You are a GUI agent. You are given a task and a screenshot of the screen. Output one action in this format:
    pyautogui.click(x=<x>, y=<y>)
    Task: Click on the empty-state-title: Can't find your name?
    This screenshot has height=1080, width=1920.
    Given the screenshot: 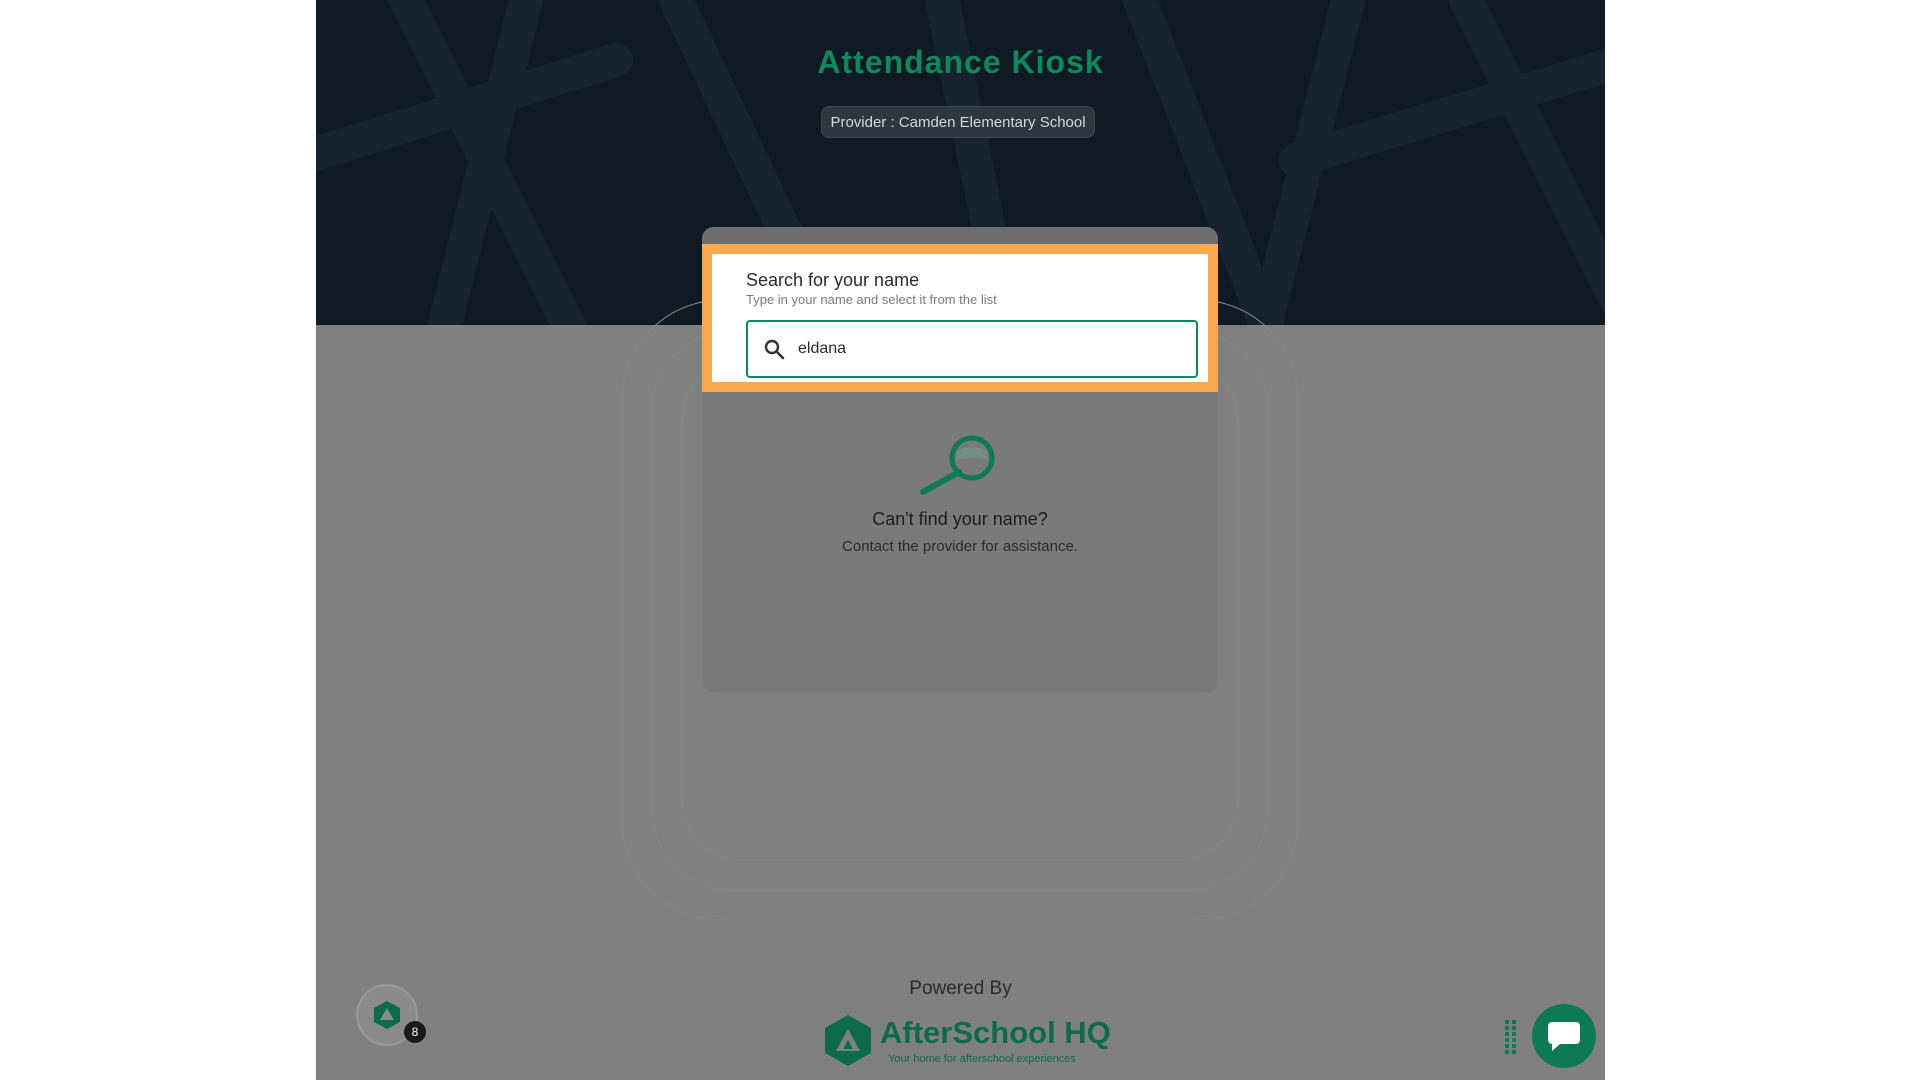 What is the action you would take?
    pyautogui.click(x=960, y=519)
    